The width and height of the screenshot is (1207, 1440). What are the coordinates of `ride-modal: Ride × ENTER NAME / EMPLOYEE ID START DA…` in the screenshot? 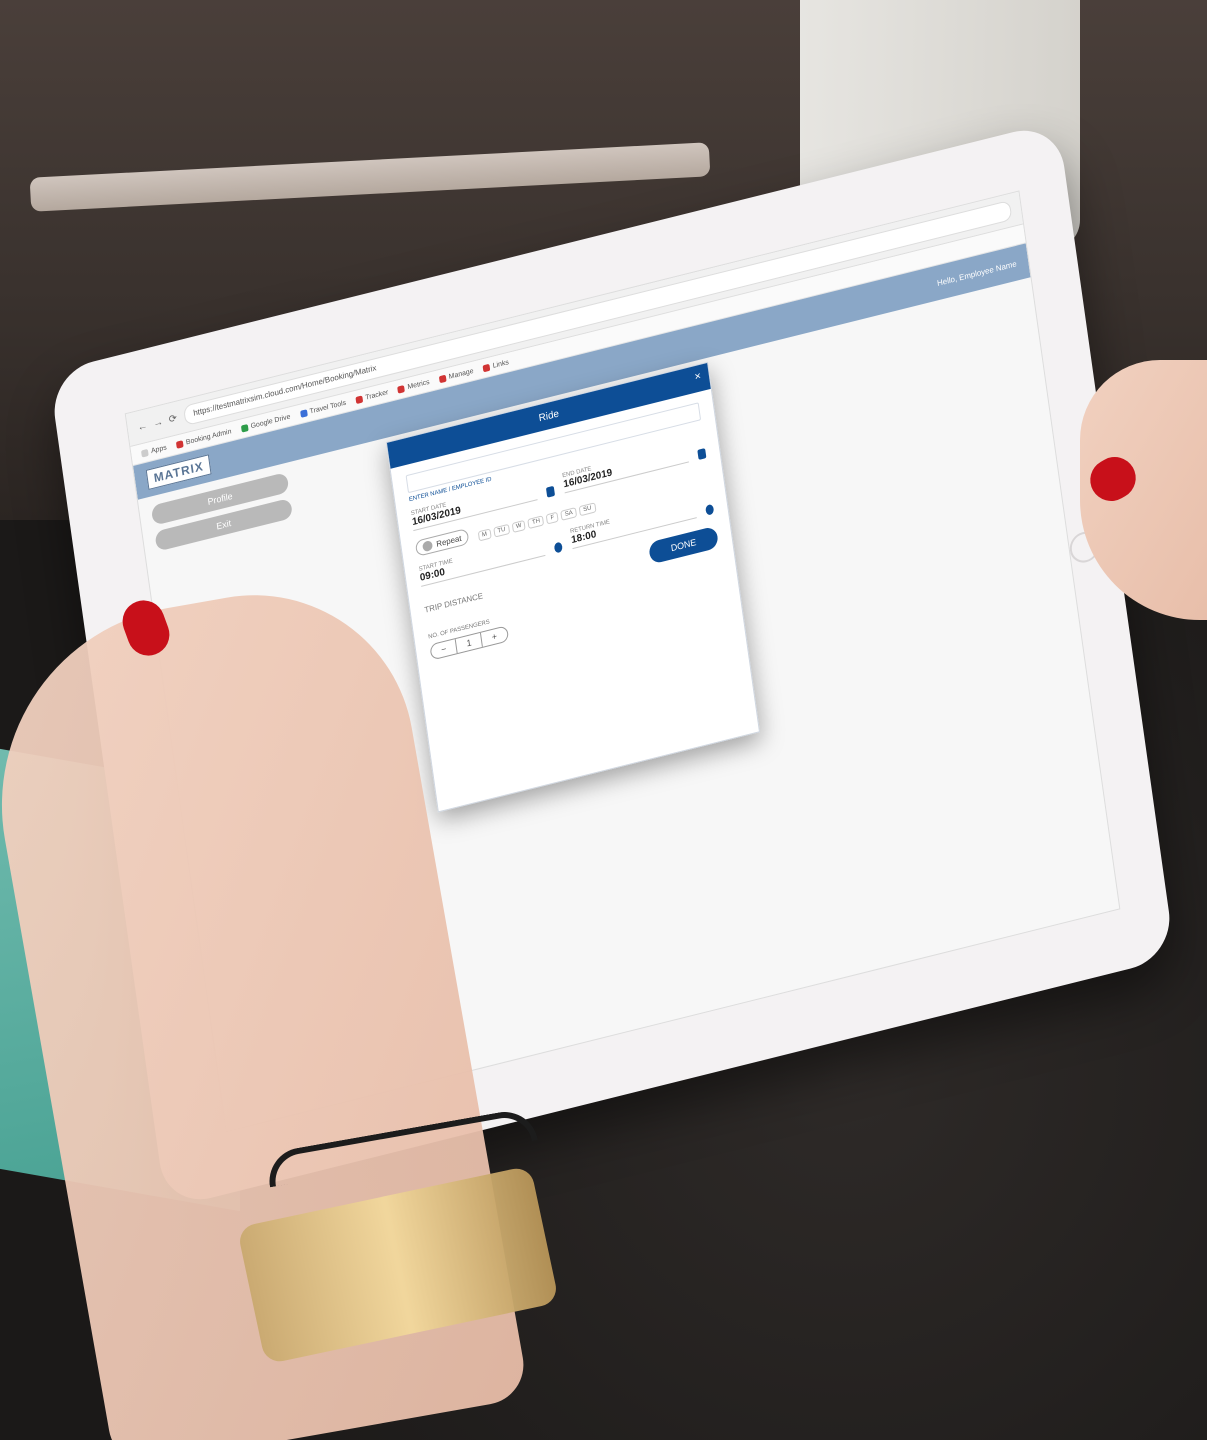 It's located at (573, 587).